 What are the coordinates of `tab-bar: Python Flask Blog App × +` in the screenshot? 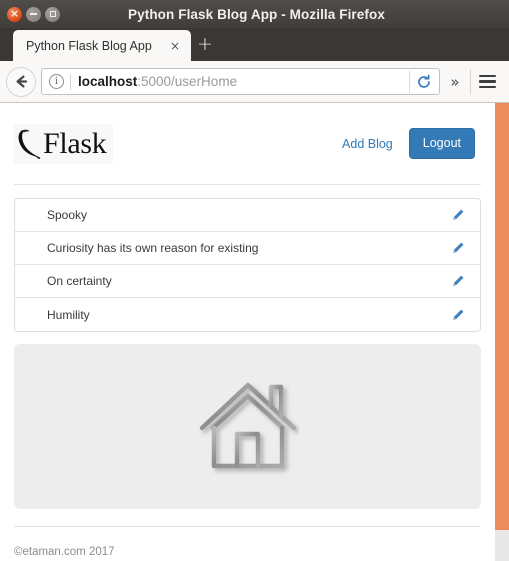 It's located at (254, 44).